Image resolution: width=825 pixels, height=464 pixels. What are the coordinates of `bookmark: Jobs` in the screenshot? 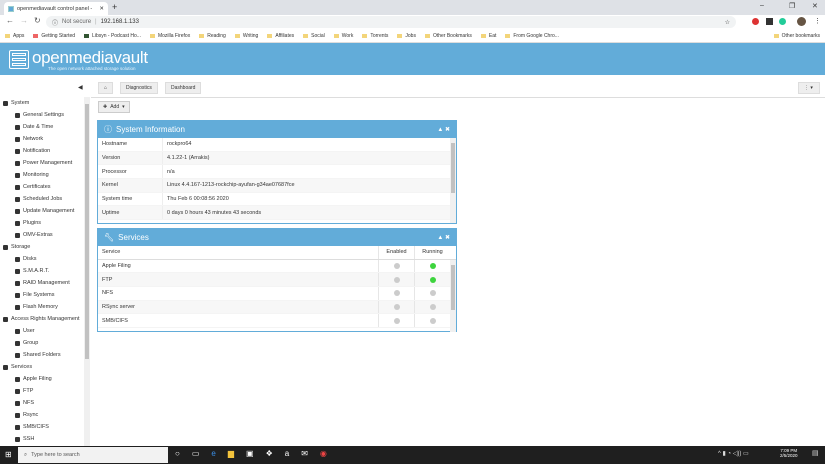 It's located at (406, 36).